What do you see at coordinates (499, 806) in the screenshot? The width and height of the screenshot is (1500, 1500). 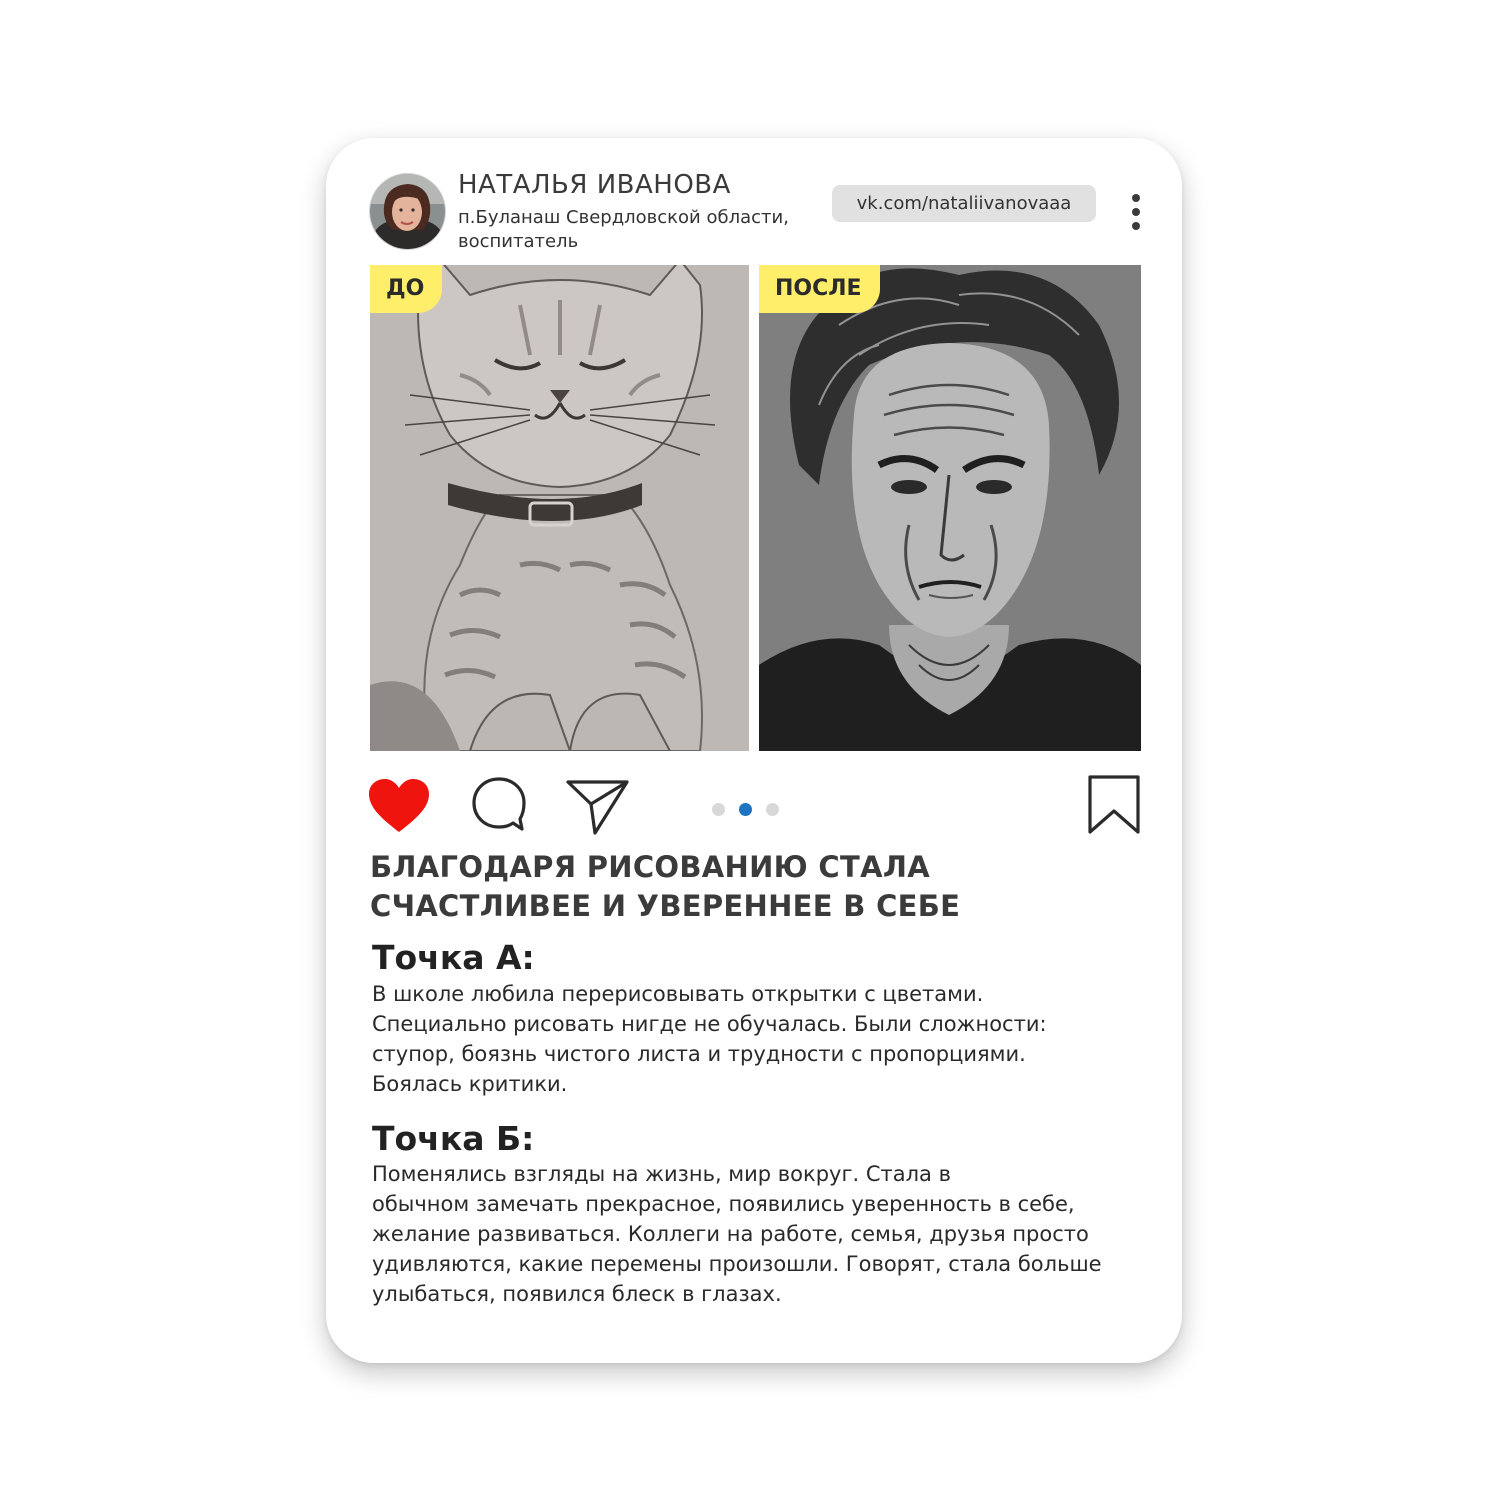 I see `comment-icon` at bounding box center [499, 806].